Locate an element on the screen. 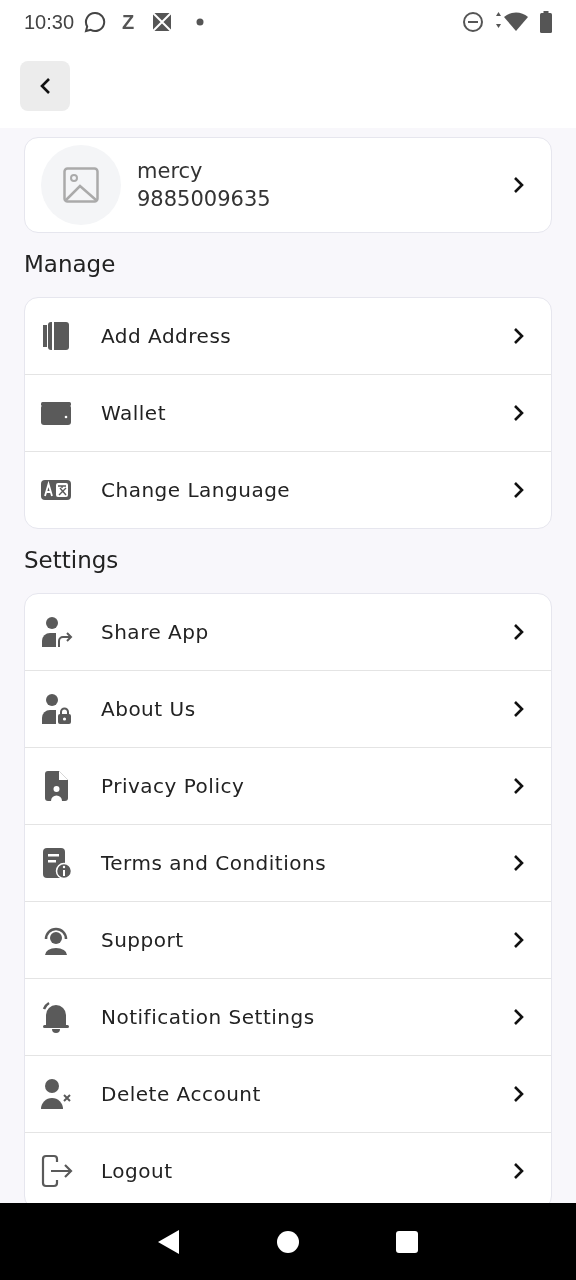 This screenshot has height=1280, width=576. menu-item: Delete Account is located at coordinates (288, 1094).